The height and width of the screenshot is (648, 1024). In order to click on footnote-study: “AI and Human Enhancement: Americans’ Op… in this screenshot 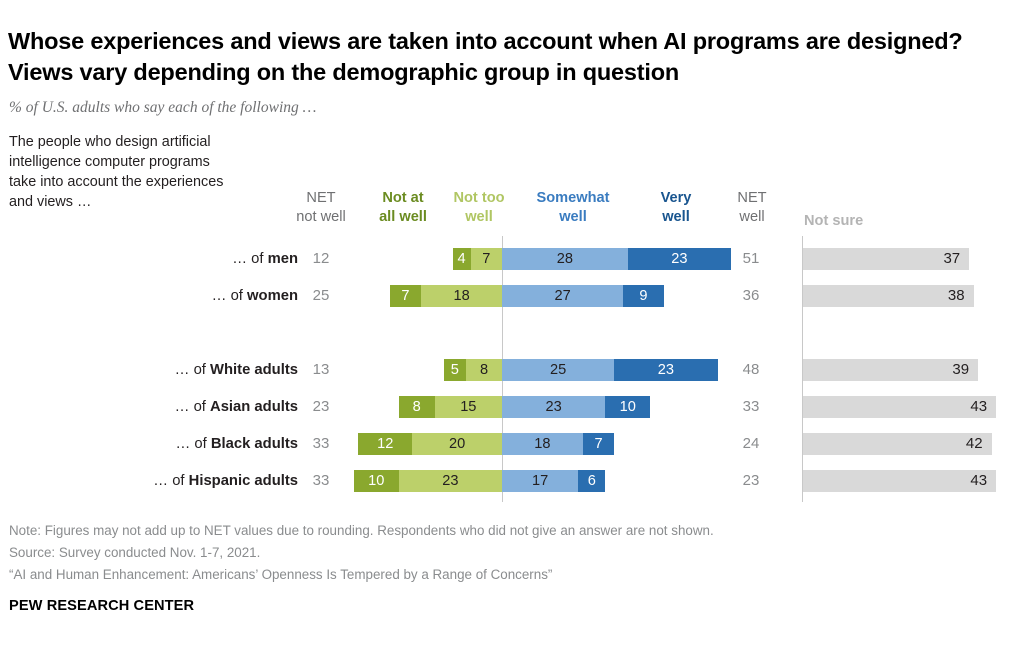, I will do `click(281, 574)`.